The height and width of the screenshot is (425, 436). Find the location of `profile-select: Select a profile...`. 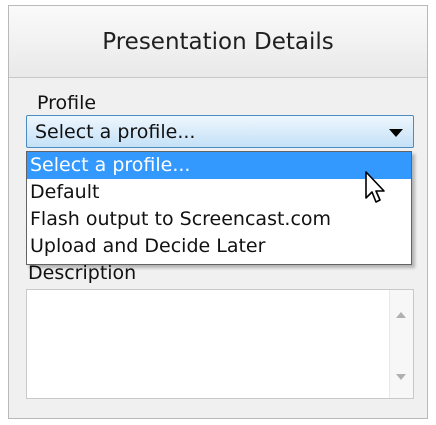

profile-select: Select a profile... is located at coordinates (220, 131).